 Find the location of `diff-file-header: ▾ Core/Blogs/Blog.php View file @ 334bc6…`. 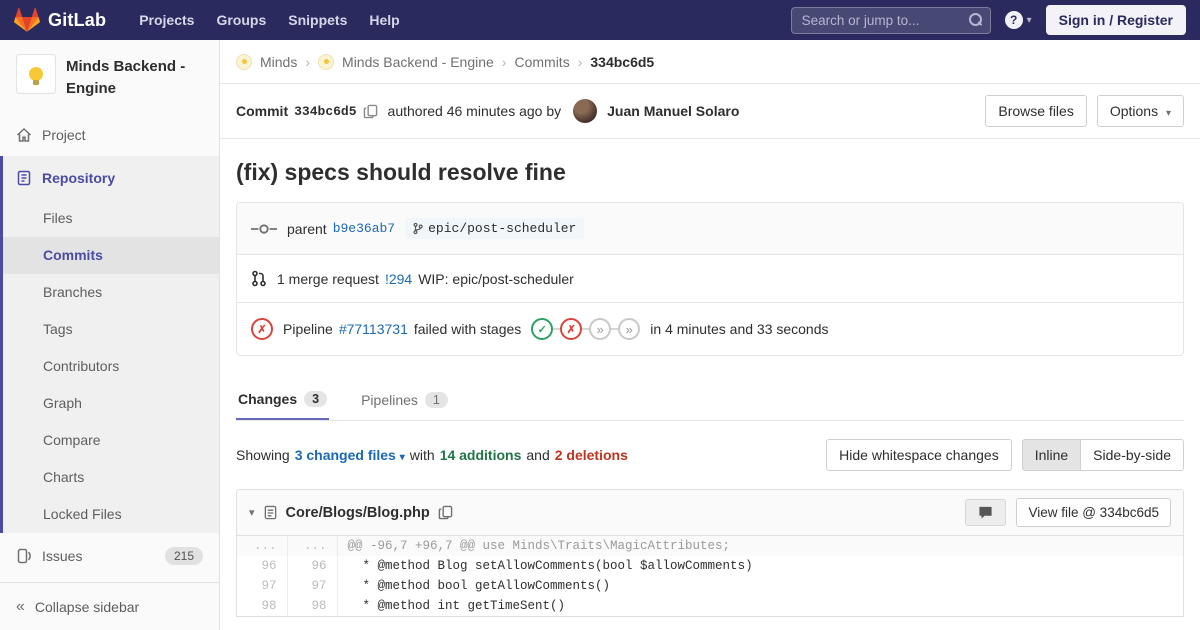

diff-file-header: ▾ Core/Blogs/Blog.php View file @ 334bc6… is located at coordinates (710, 513).